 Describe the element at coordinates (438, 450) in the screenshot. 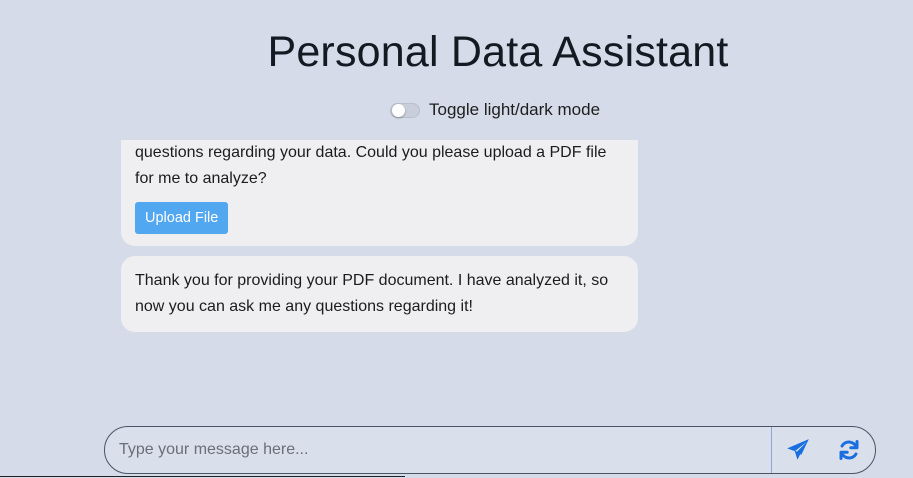

I see `message-input` at that location.